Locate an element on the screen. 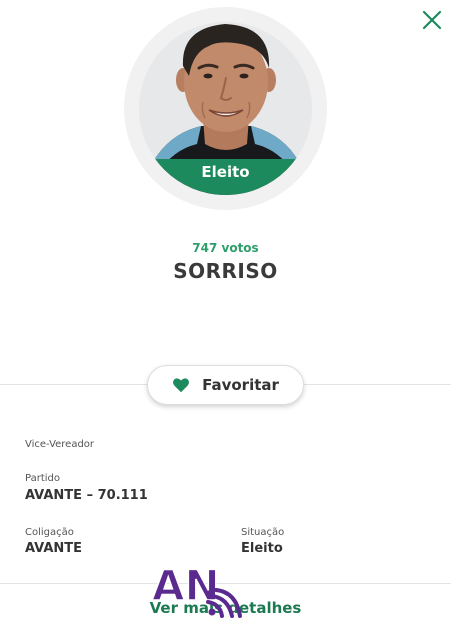 The image size is (455, 629). coalition-value: AVANTE is located at coordinates (54, 548).